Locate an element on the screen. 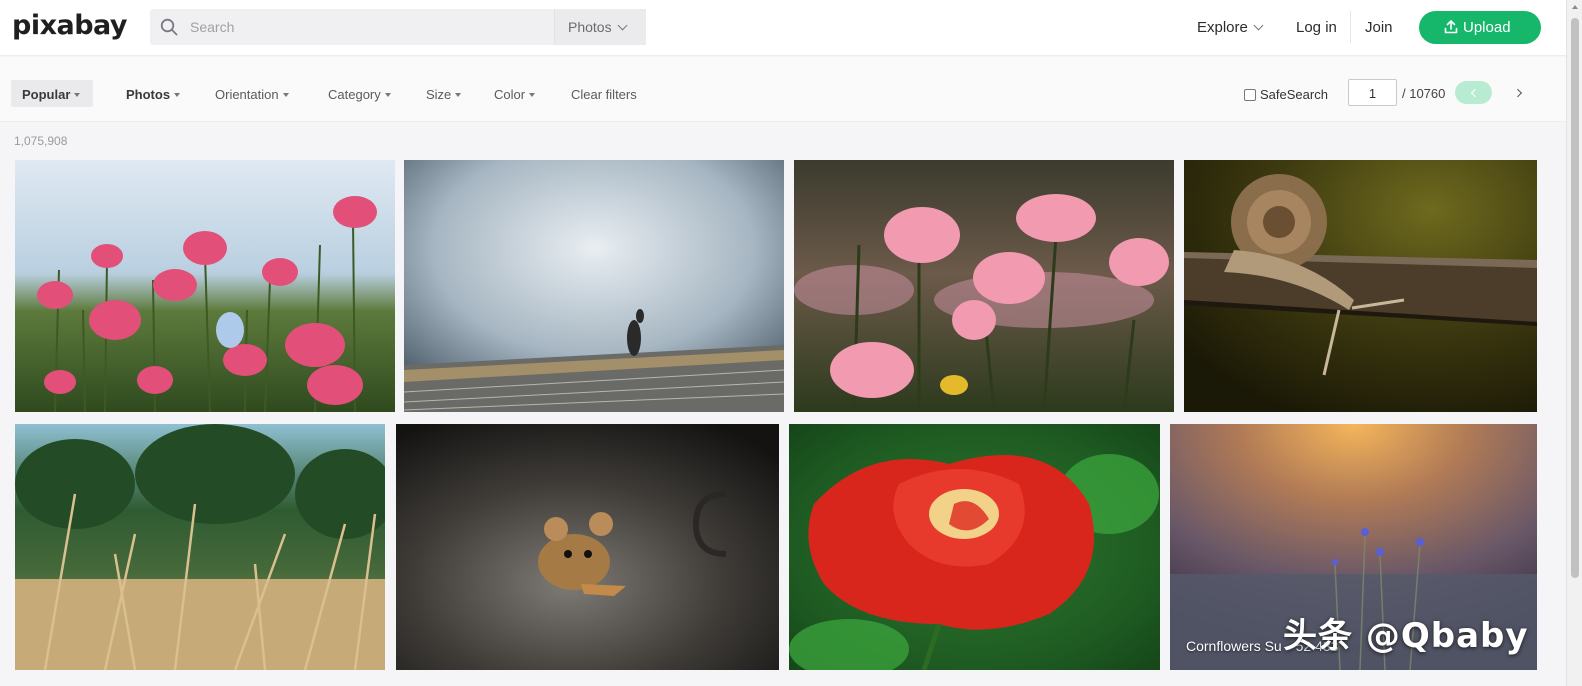 The height and width of the screenshot is (686, 1582). chevron-left-icon is located at coordinates (1474, 92).